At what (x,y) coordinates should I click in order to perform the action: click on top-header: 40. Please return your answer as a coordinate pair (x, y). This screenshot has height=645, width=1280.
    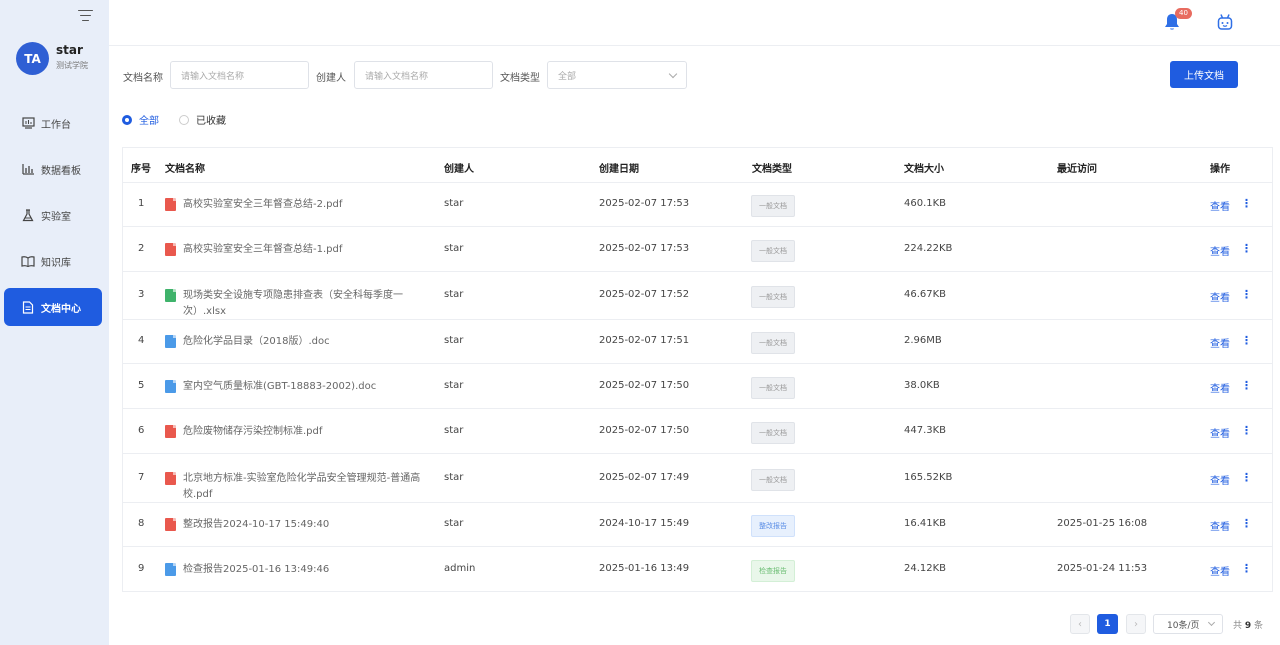
    Looking at the image, I should click on (694, 23).